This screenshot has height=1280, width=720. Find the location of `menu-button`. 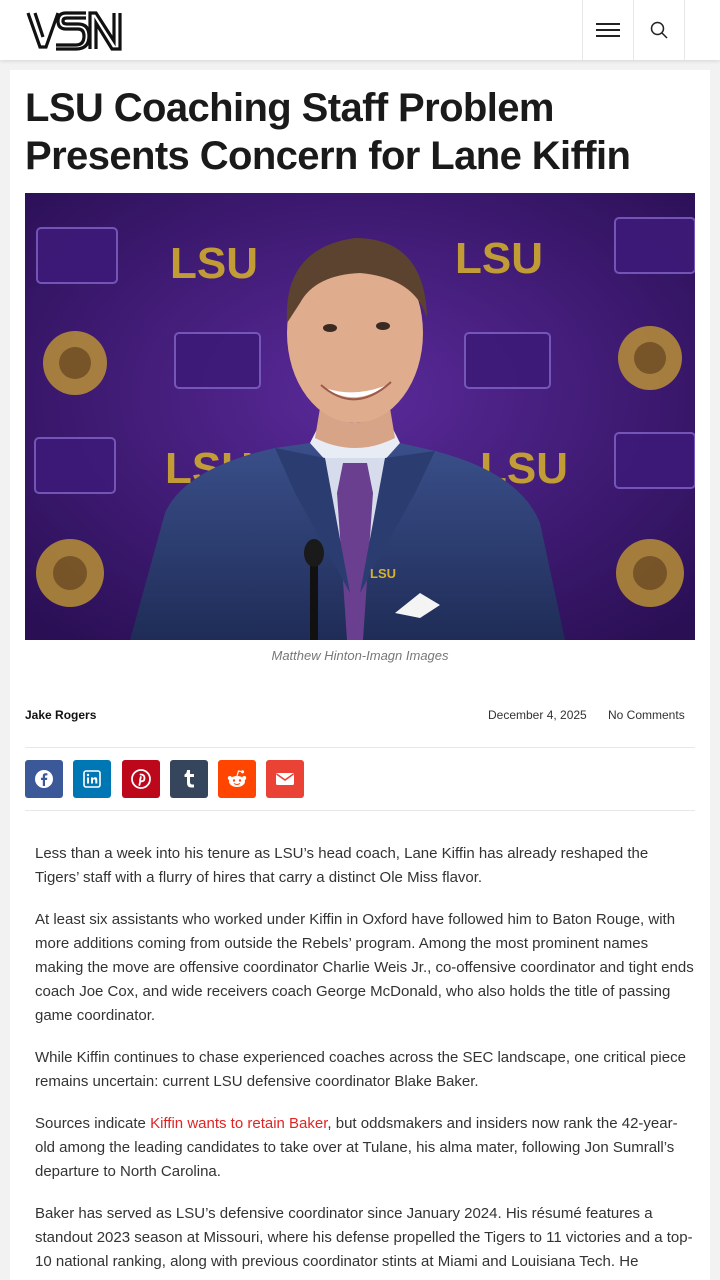

menu-button is located at coordinates (608, 30).